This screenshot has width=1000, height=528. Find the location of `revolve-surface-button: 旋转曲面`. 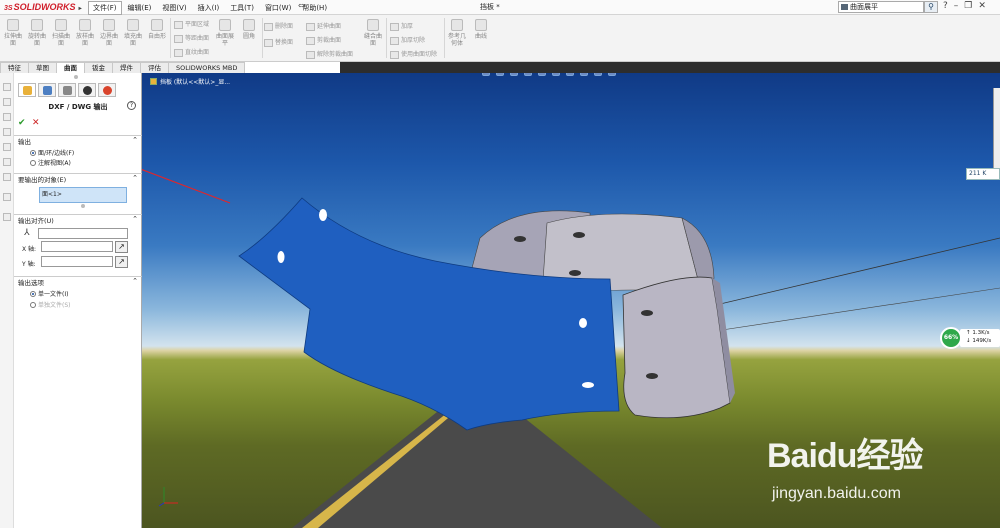

revolve-surface-button: 旋转曲面 is located at coordinates (37, 33).